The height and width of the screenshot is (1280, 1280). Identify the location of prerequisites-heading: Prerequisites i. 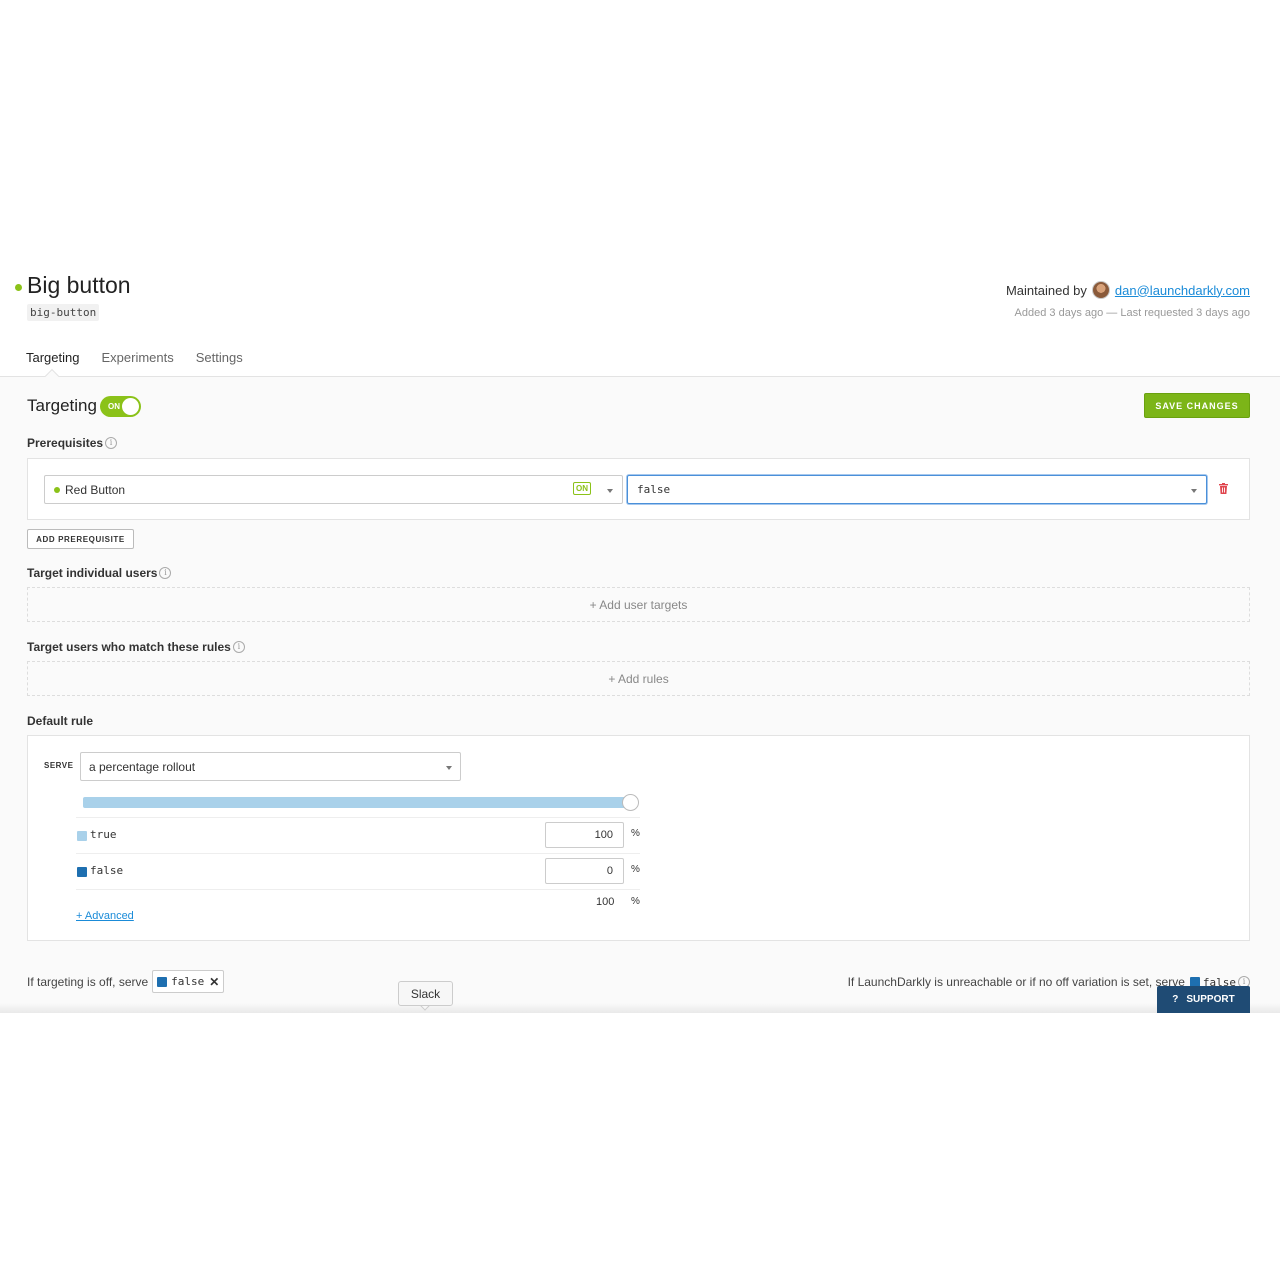
(72, 443).